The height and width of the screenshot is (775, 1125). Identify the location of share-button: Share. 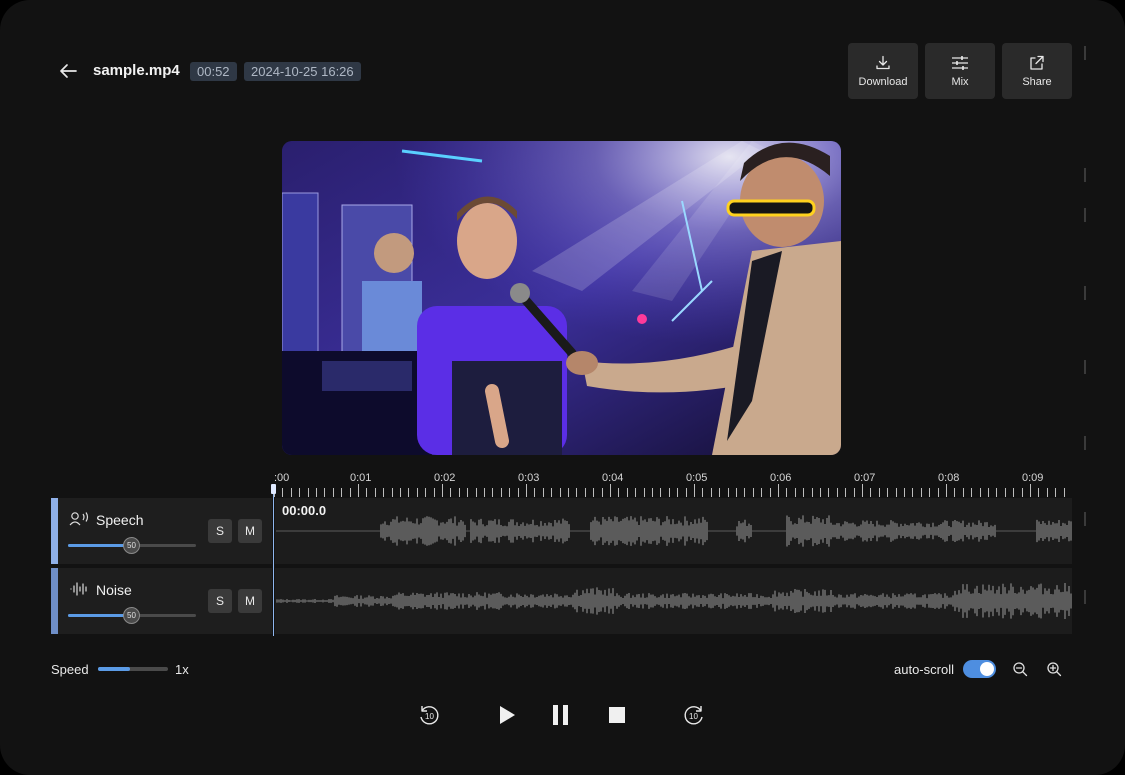
(1037, 71).